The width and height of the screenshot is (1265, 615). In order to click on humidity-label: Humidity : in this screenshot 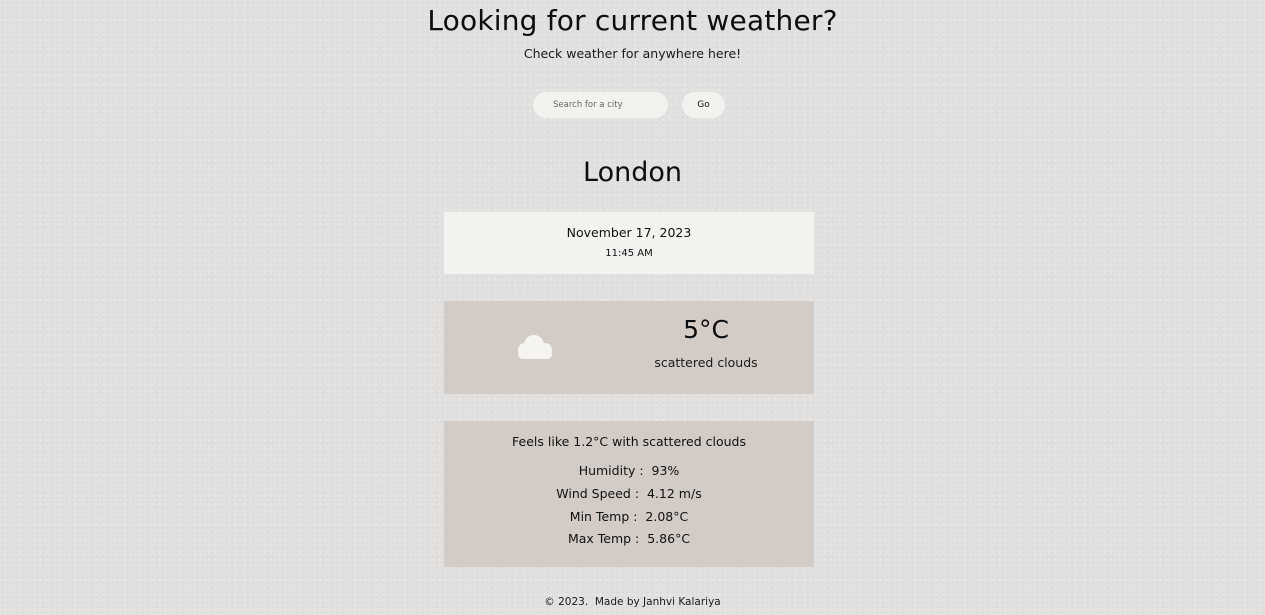, I will do `click(611, 470)`.